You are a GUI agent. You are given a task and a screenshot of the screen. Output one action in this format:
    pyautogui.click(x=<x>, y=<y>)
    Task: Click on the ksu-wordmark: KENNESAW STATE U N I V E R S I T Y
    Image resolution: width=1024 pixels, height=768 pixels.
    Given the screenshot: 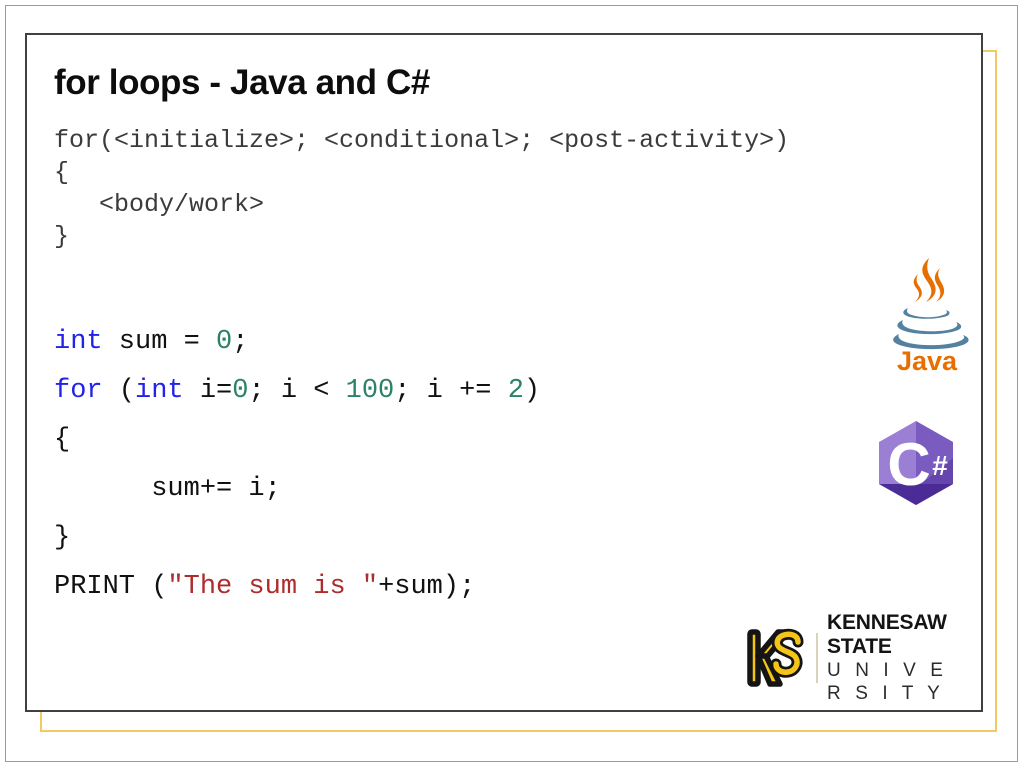 What is the action you would take?
    pyautogui.click(x=901, y=658)
    